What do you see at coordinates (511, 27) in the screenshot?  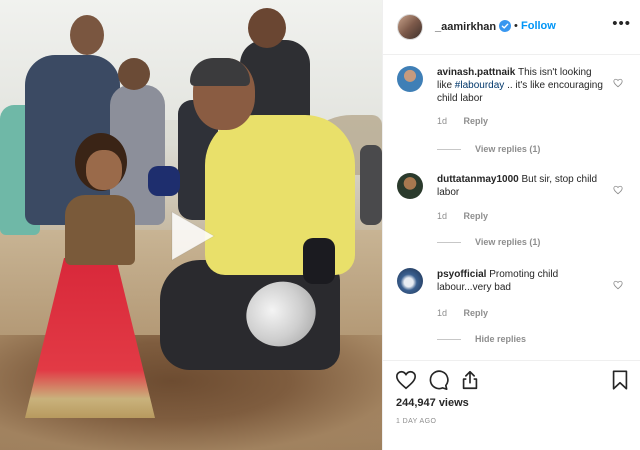 I see `post-header: _aamirkhan • Follow •••` at bounding box center [511, 27].